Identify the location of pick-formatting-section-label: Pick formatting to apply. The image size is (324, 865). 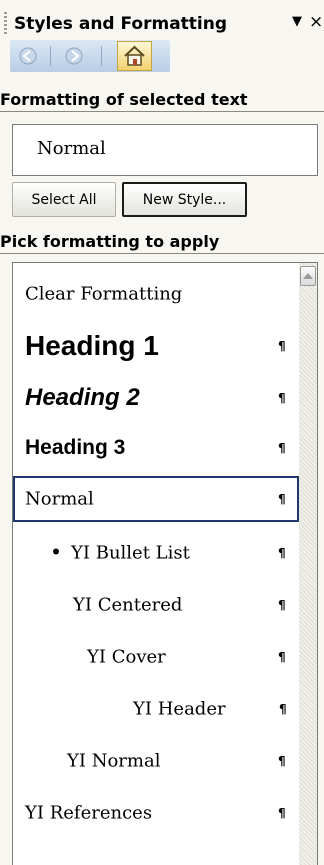
(110, 241).